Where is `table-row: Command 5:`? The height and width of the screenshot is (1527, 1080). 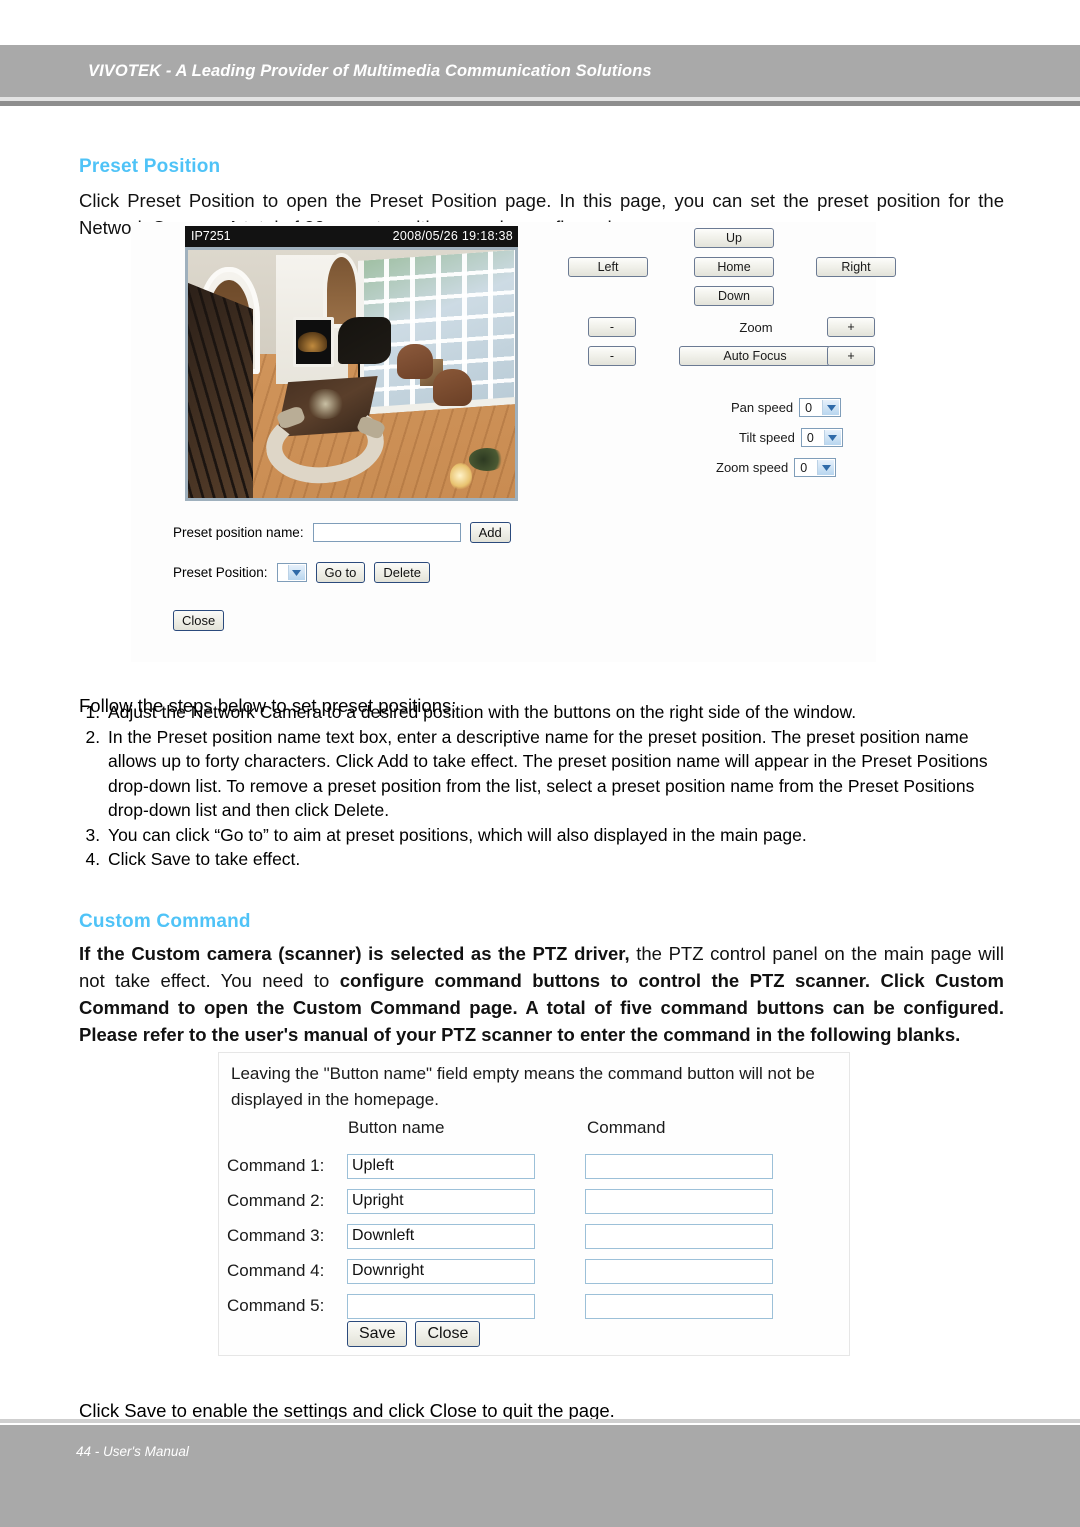 table-row: Command 5: is located at coordinates (500, 1306).